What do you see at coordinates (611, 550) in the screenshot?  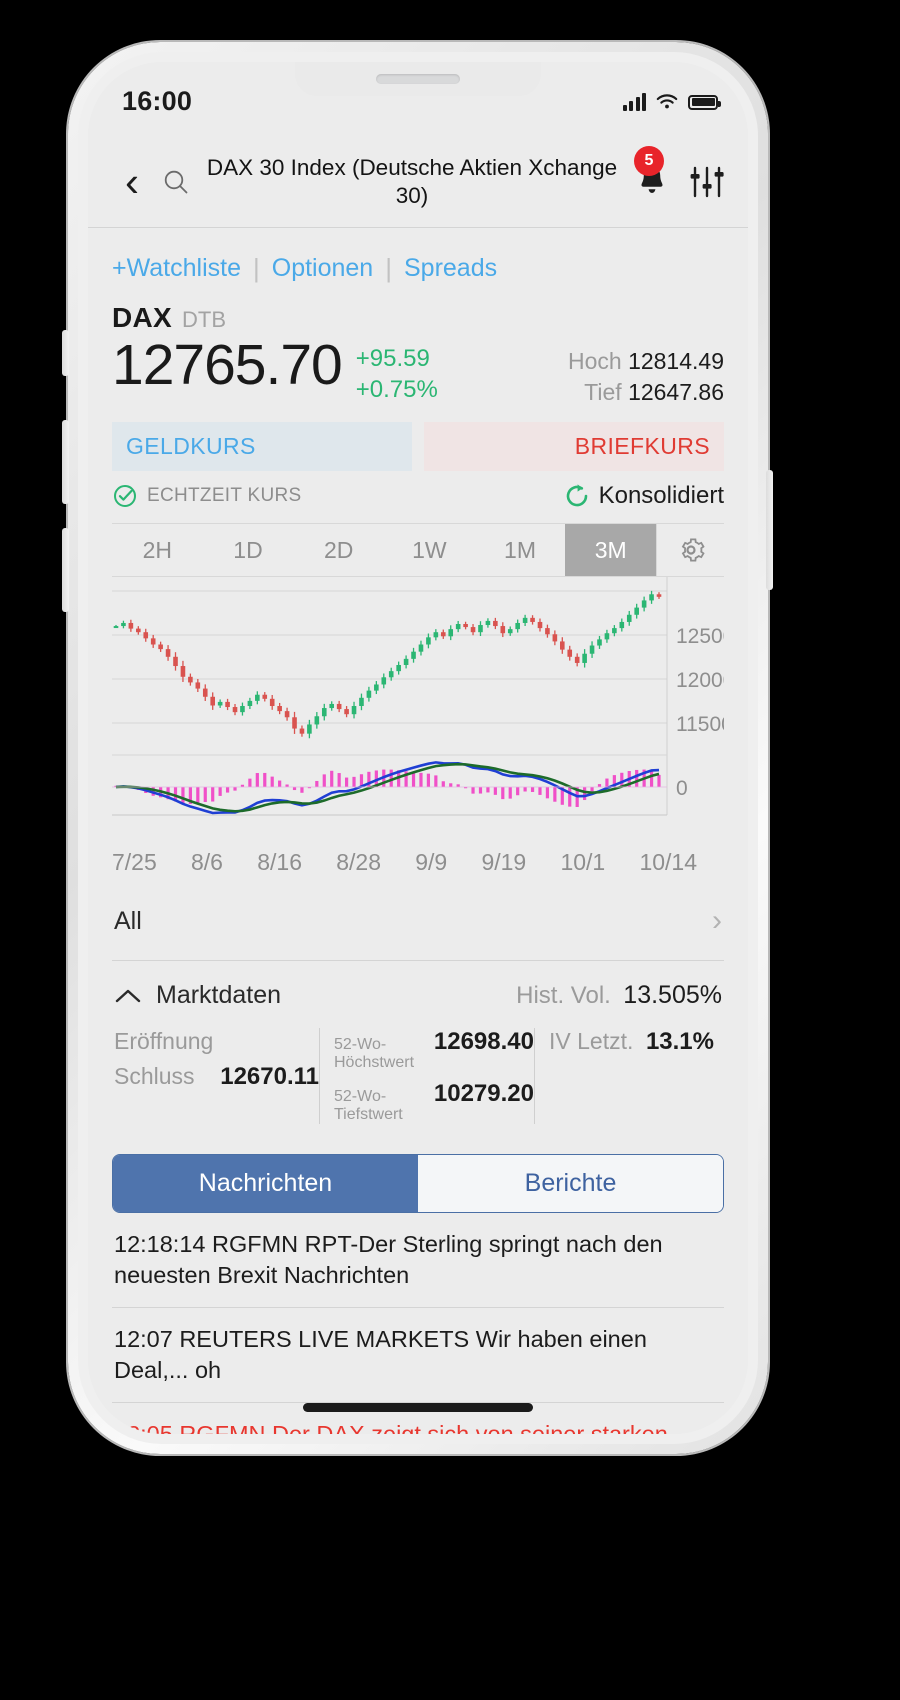 I see `timeframe-3m: 3M` at bounding box center [611, 550].